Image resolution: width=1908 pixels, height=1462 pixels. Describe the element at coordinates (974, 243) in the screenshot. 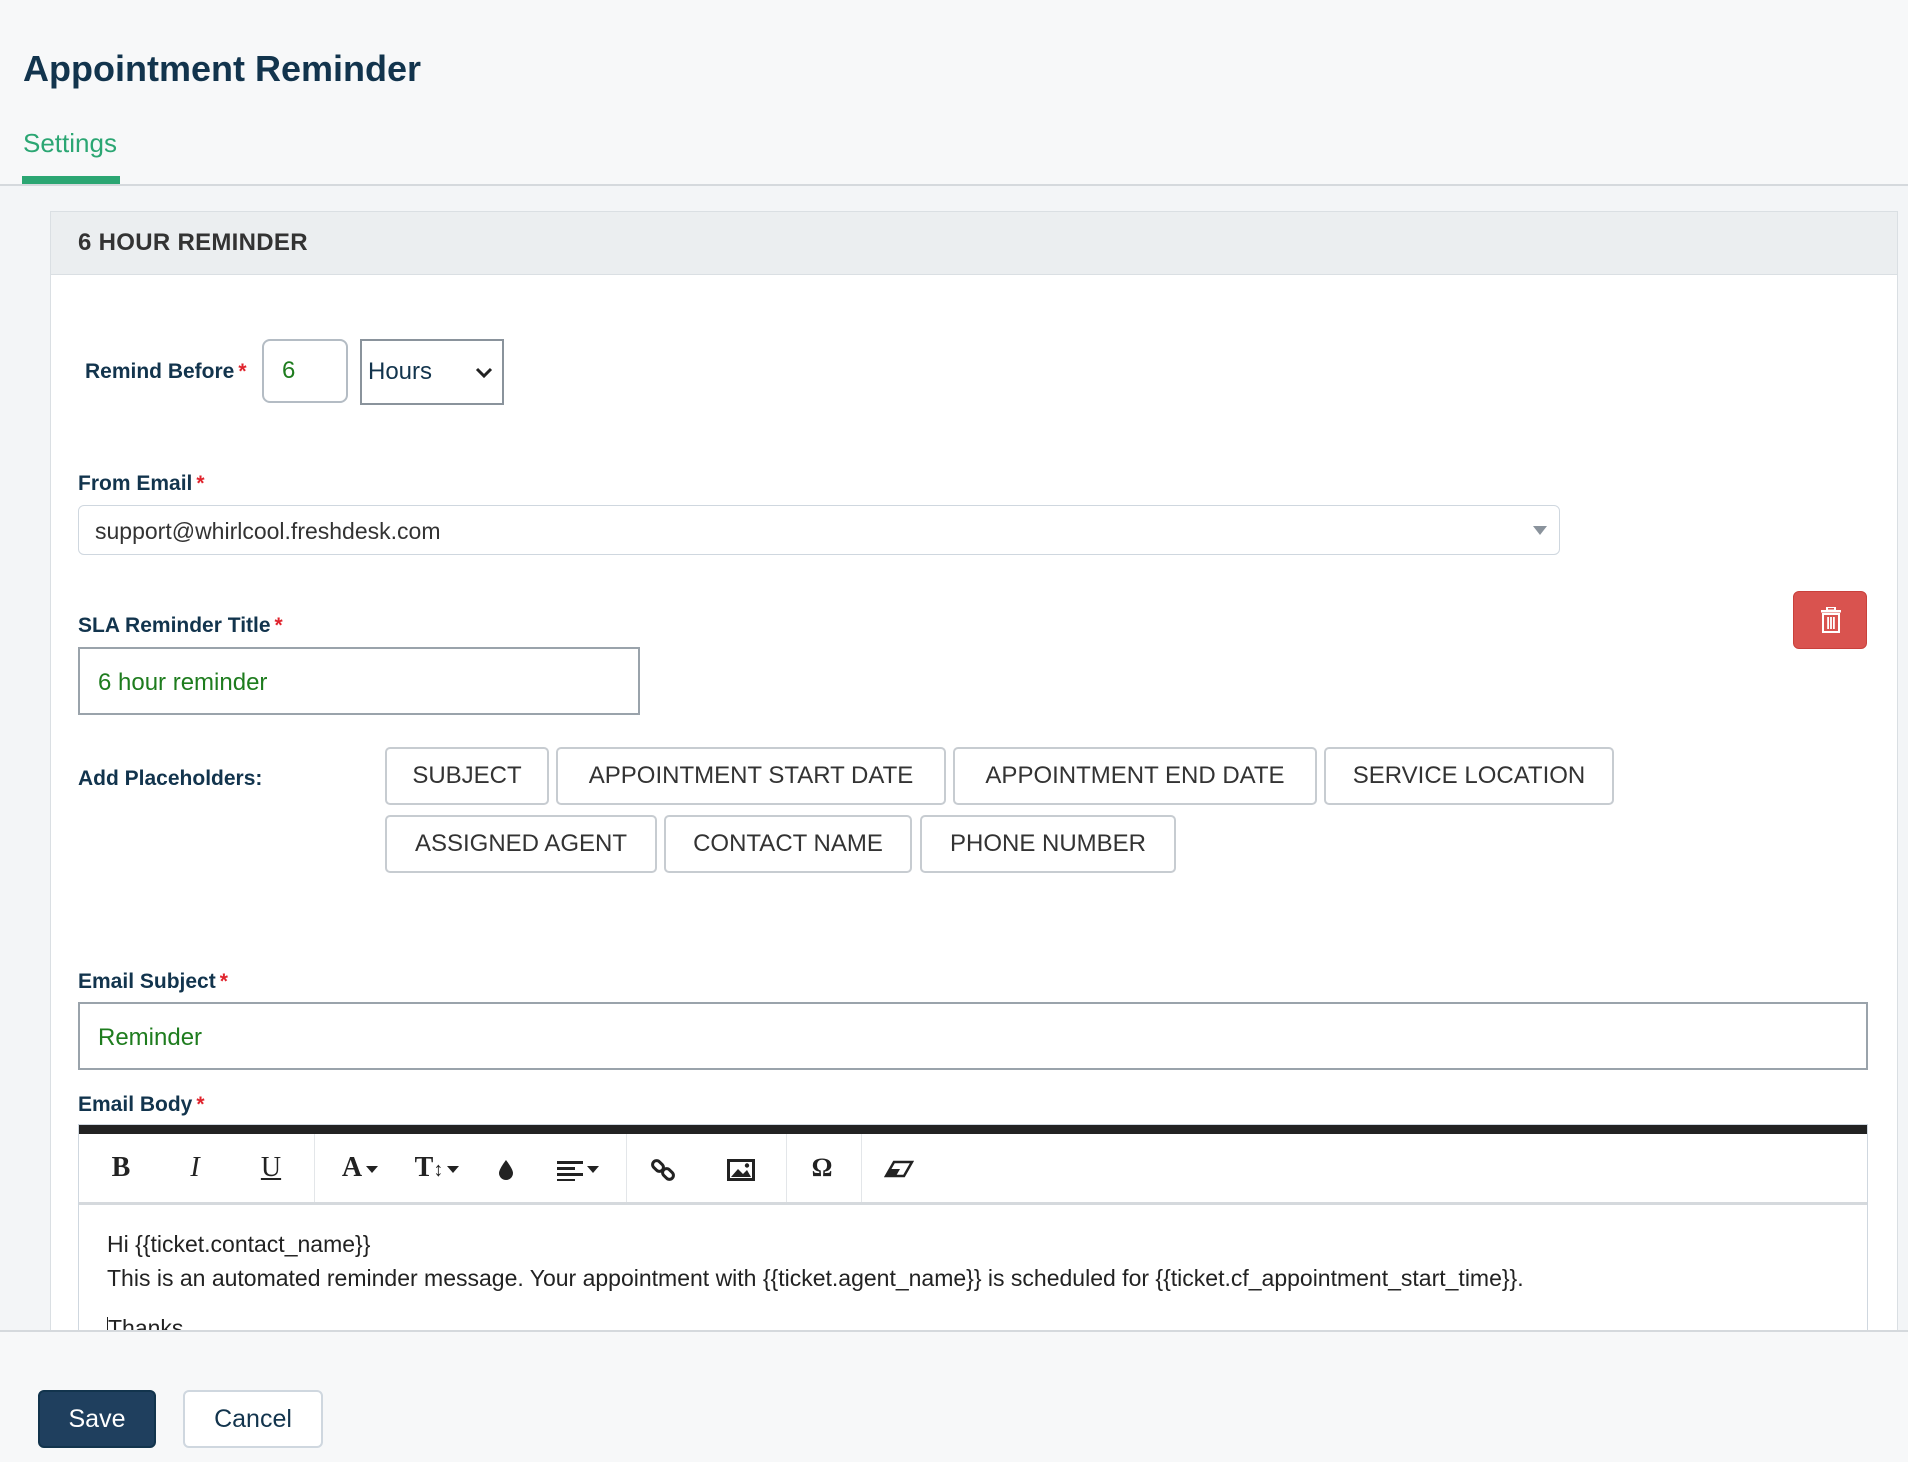

I see `panel-header: 6 HOUR REMINDER` at that location.